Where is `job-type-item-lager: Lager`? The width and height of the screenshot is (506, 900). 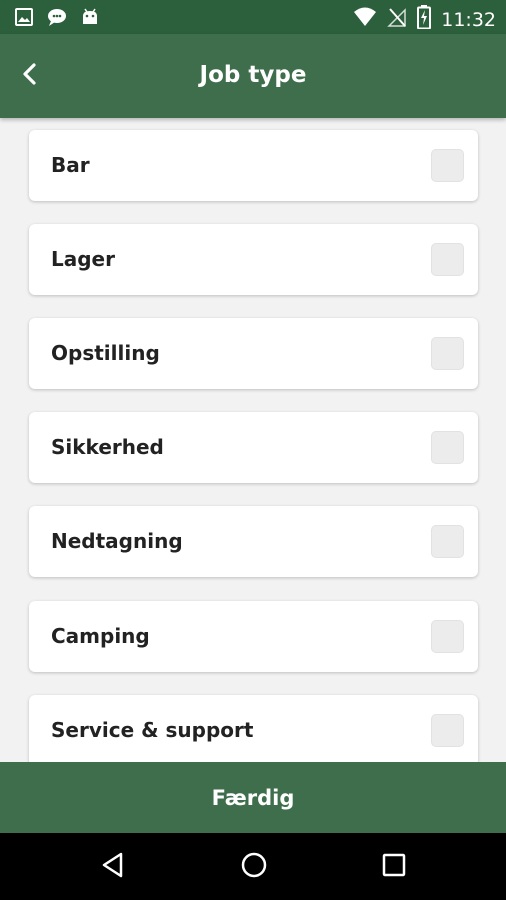
job-type-item-lager: Lager is located at coordinates (253, 259).